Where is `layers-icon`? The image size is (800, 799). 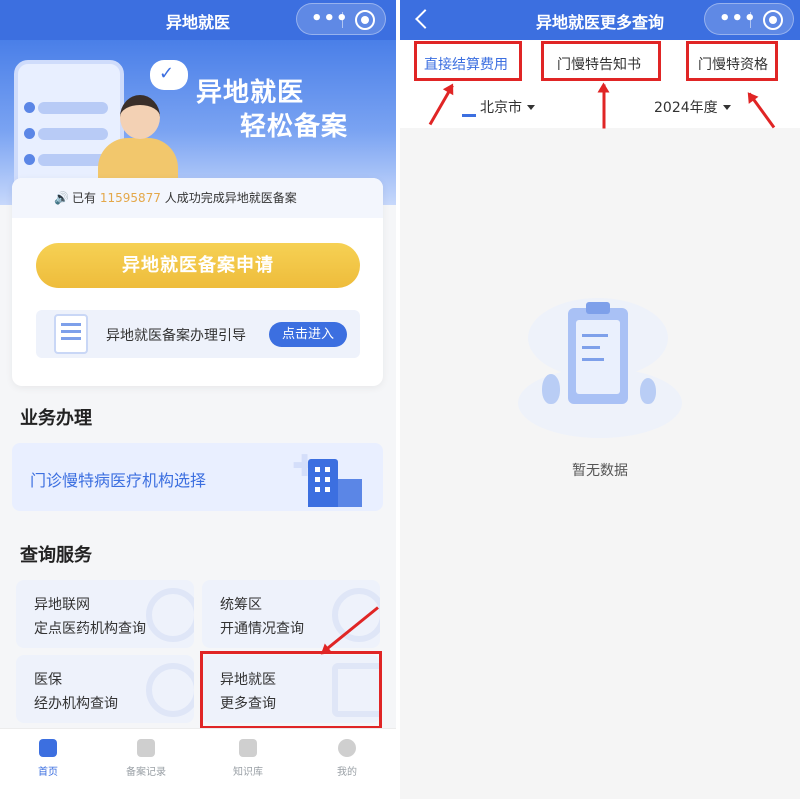
layers-icon is located at coordinates (170, 690).